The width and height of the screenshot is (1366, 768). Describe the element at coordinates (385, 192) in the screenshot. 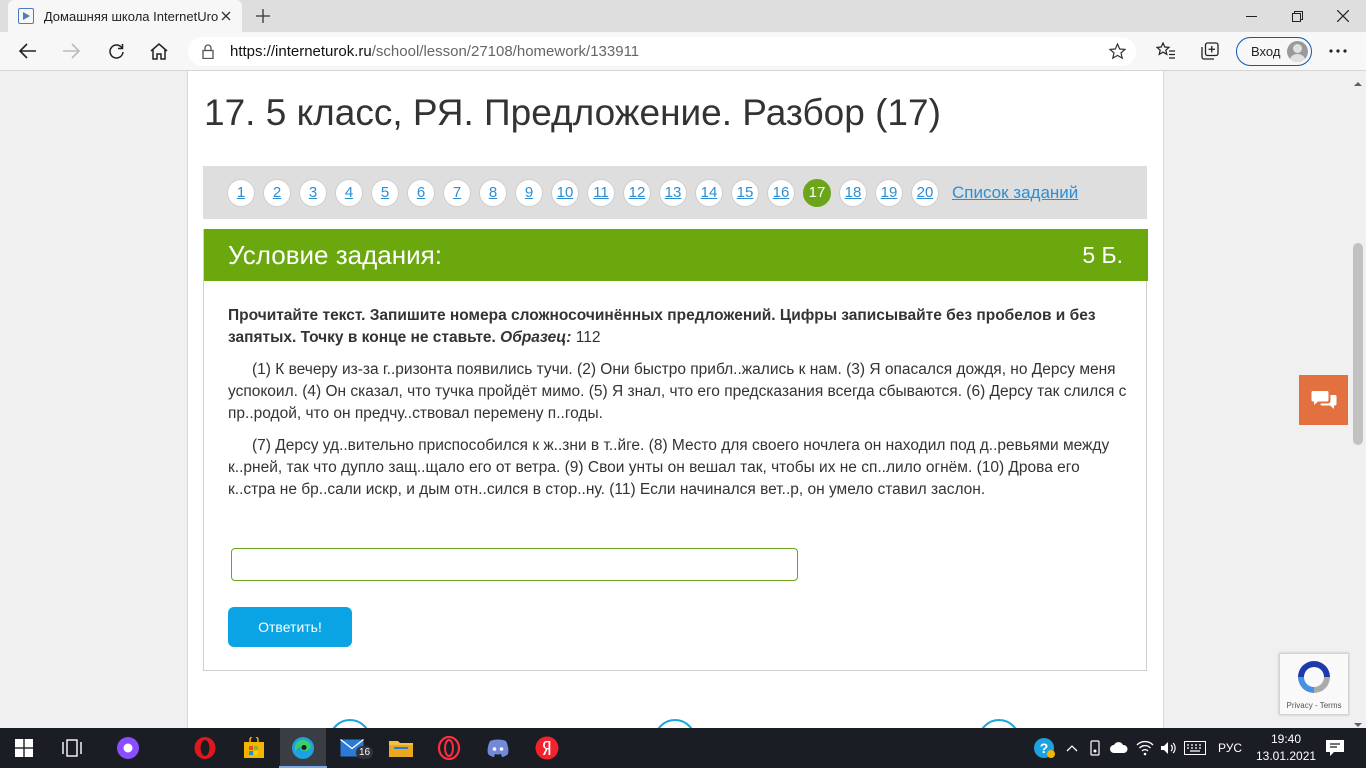

I see `pagination-item-5: 5` at that location.